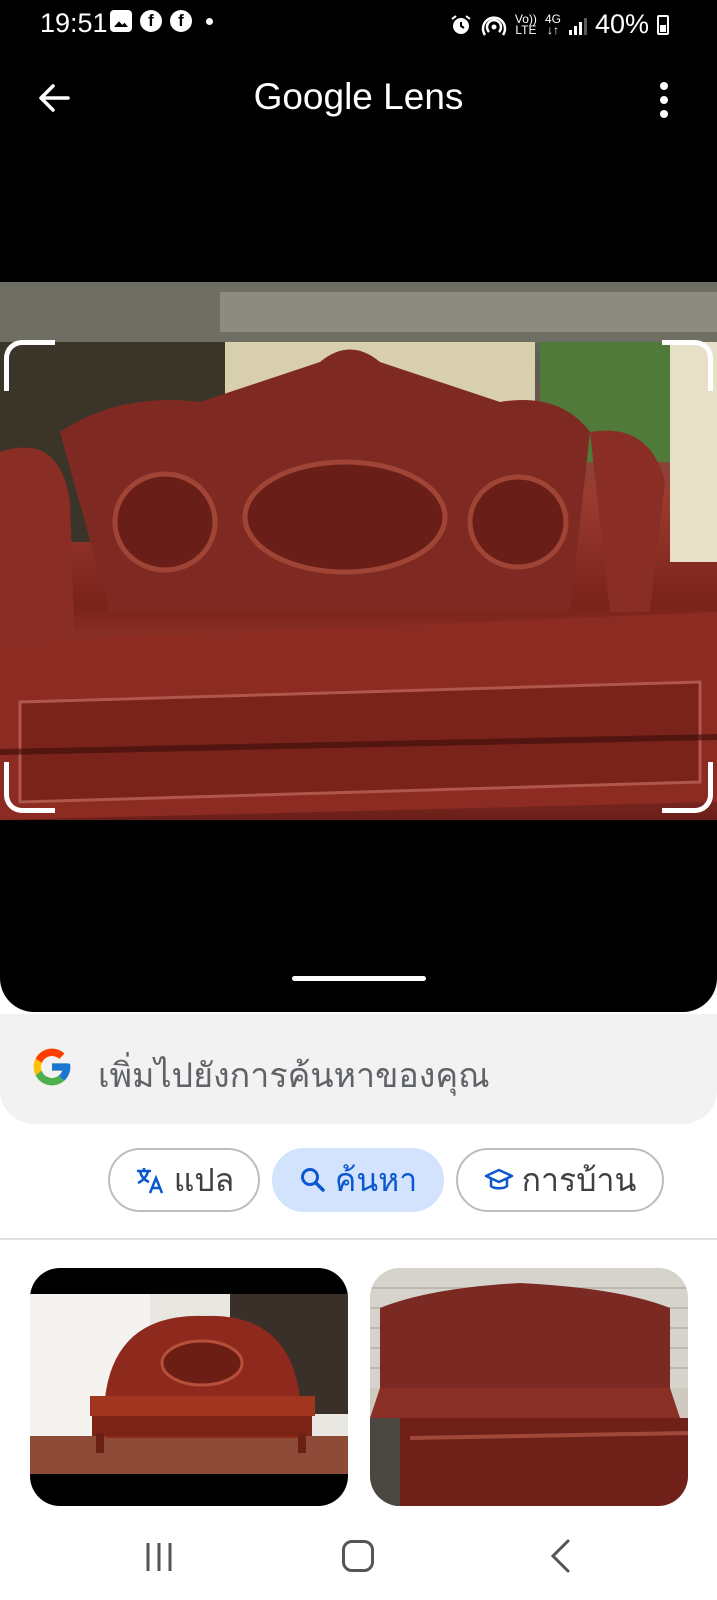 The image size is (717, 1600). What do you see at coordinates (461, 24) in the screenshot?
I see `alarm-icon` at bounding box center [461, 24].